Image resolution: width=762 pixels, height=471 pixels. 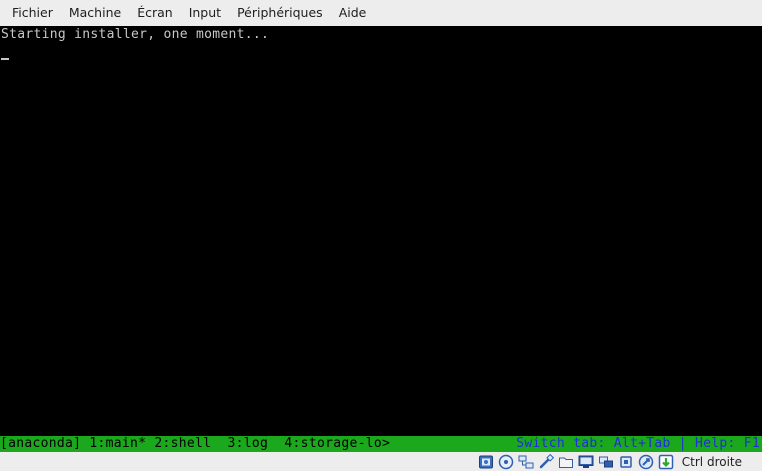 I want to click on menu-ecran: Écran, so click(x=155, y=13).